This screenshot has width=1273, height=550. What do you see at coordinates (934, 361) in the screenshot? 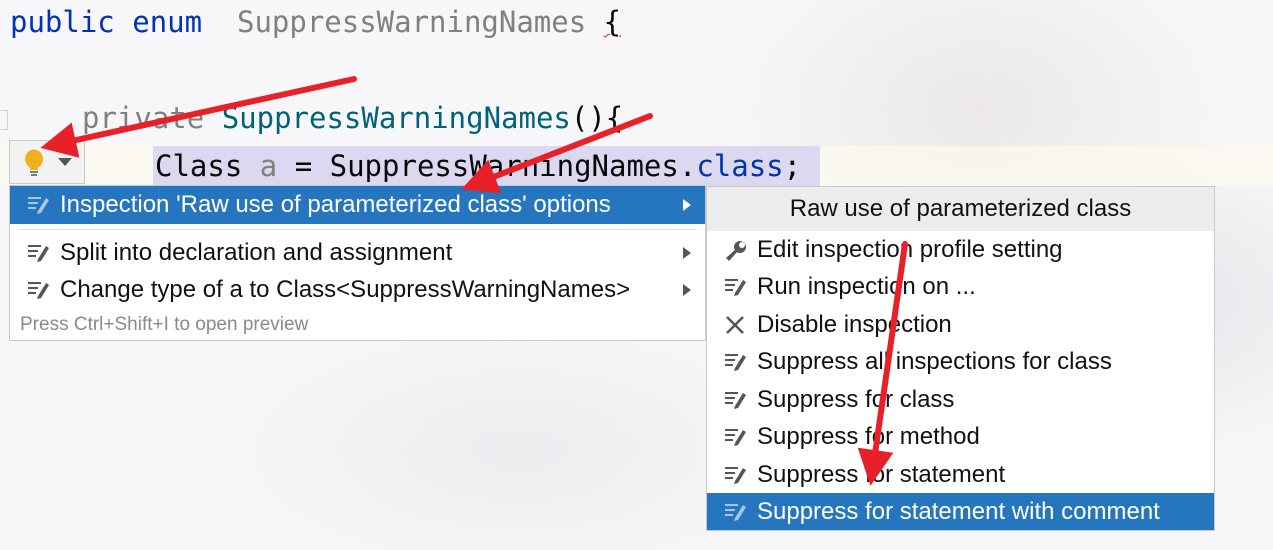
I see `submenu-item-label: Suppress all inspections for class` at bounding box center [934, 361].